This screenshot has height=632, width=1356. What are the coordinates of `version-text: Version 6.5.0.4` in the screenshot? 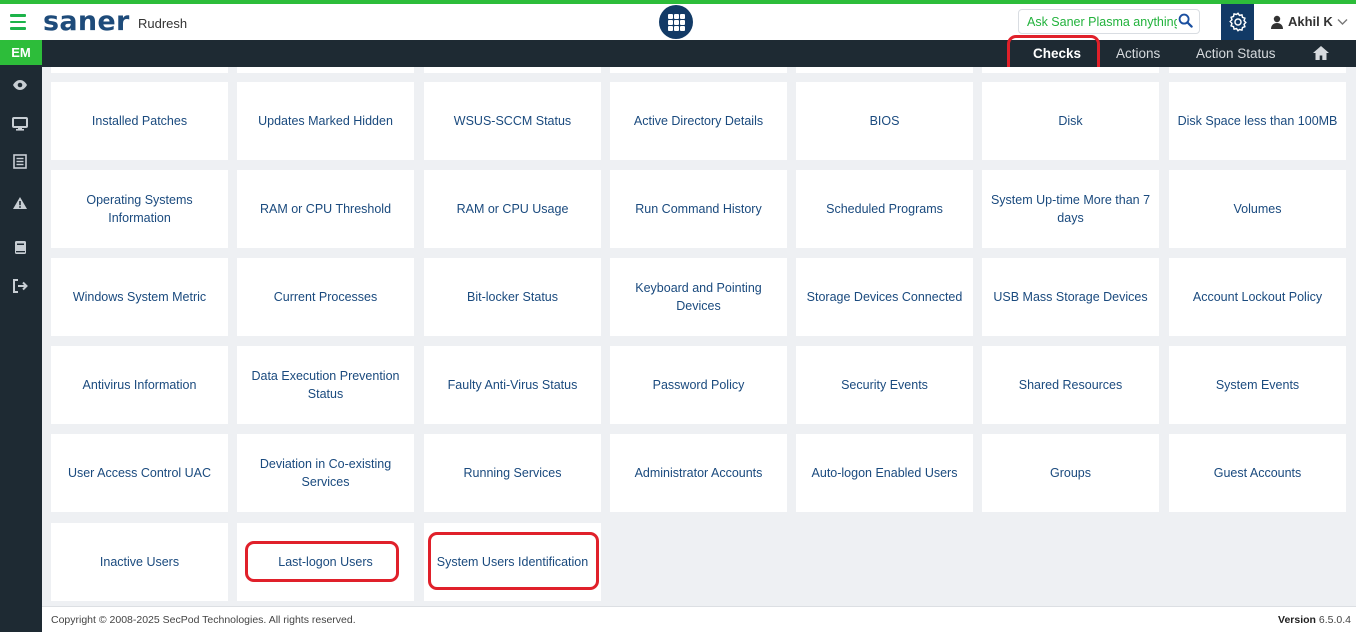 It's located at (1314, 620).